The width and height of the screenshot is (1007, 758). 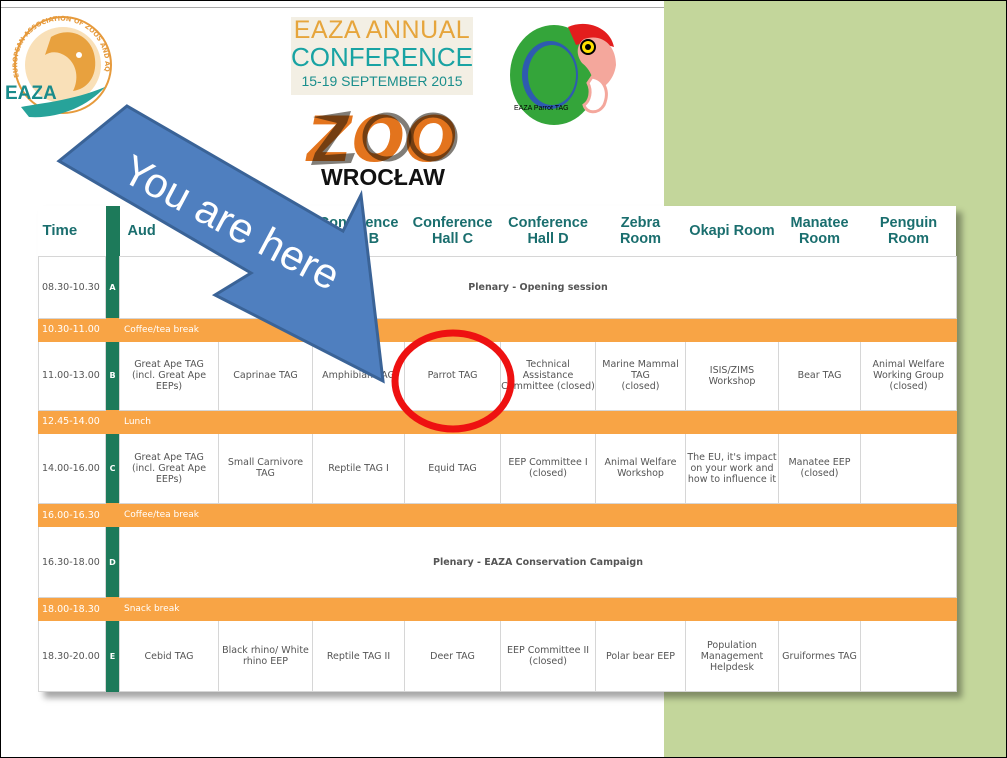 I want to click on letter-column-header, so click(x=112, y=231).